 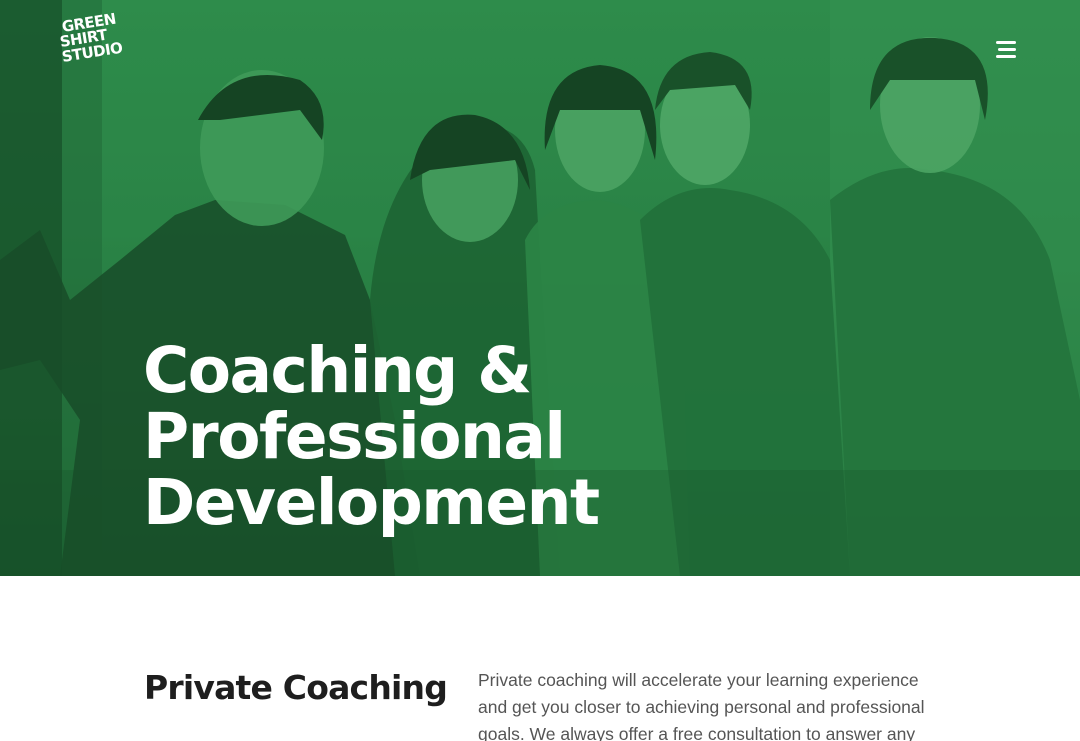 I want to click on hamburger-menu-icon, so click(x=1007, y=51).